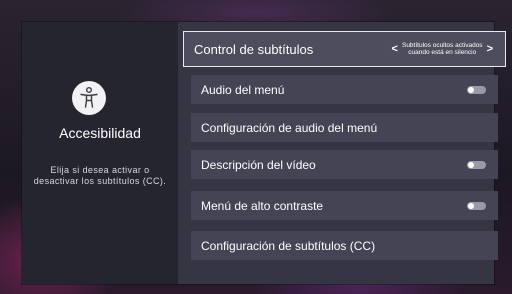  I want to click on video-description-toggle, so click(476, 164).